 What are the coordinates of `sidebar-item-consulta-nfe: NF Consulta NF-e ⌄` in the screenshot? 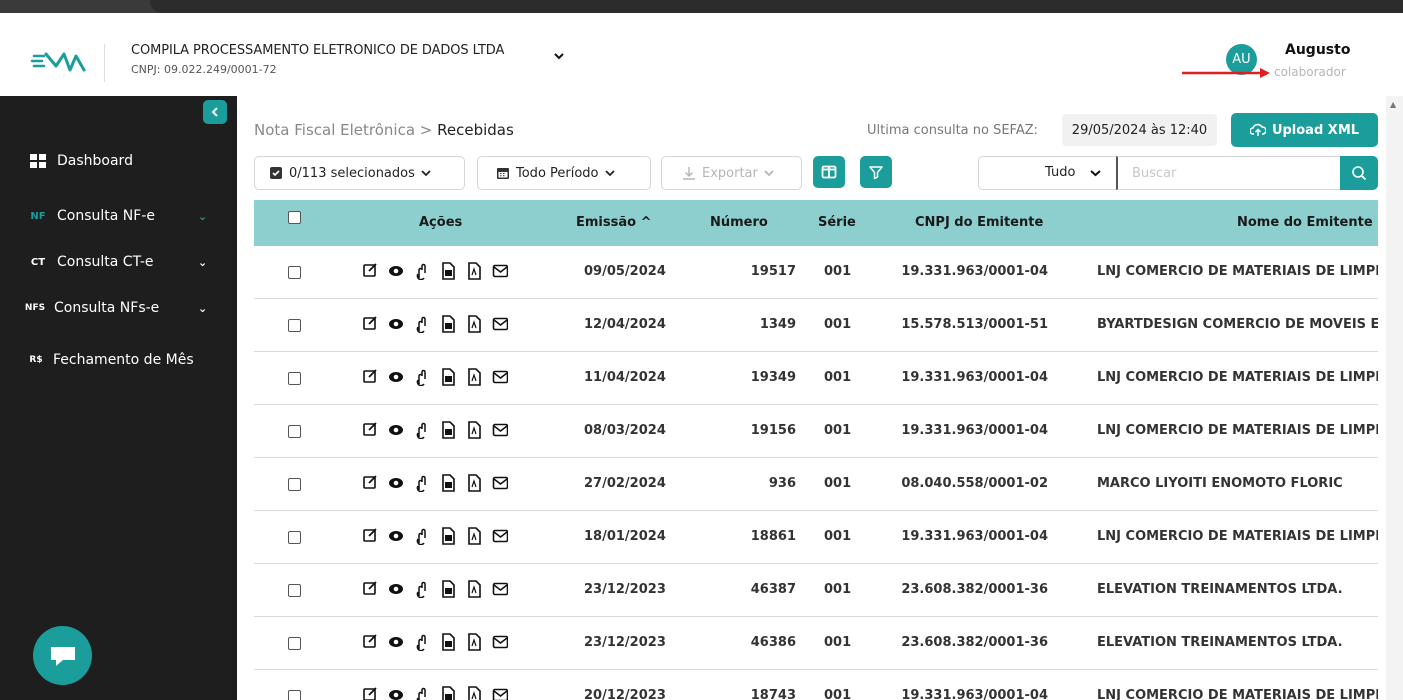 It's located at (118, 216).